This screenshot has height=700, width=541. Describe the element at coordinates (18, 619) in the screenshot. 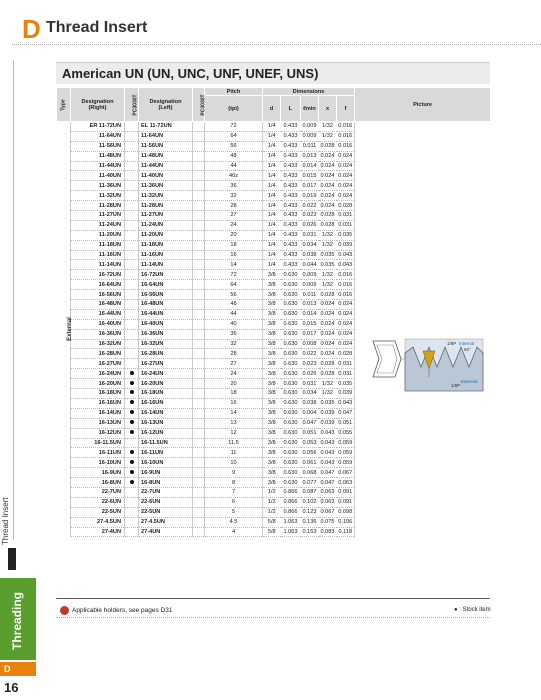

I see `sidebar-tab-threading: Threading` at that location.